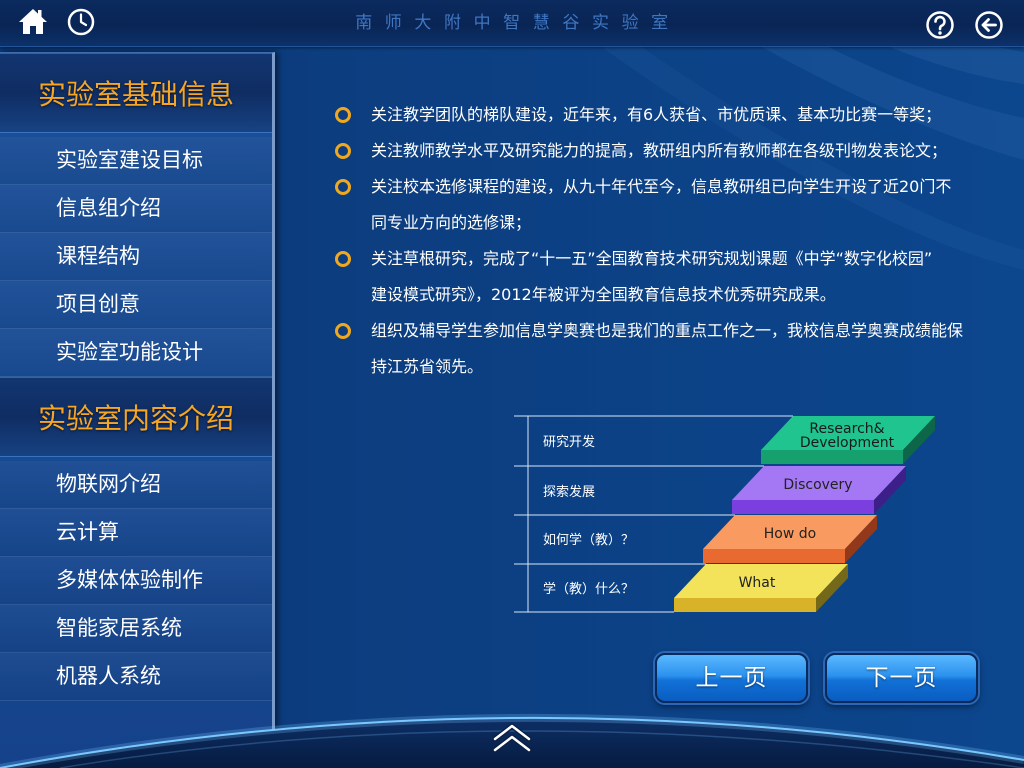 The height and width of the screenshot is (768, 1024). I want to click on bullet-text-line: 关注教师教学水平及研究能力的提高，教研组内所有教师都在各级刊物发表论文；, so click(659, 150).